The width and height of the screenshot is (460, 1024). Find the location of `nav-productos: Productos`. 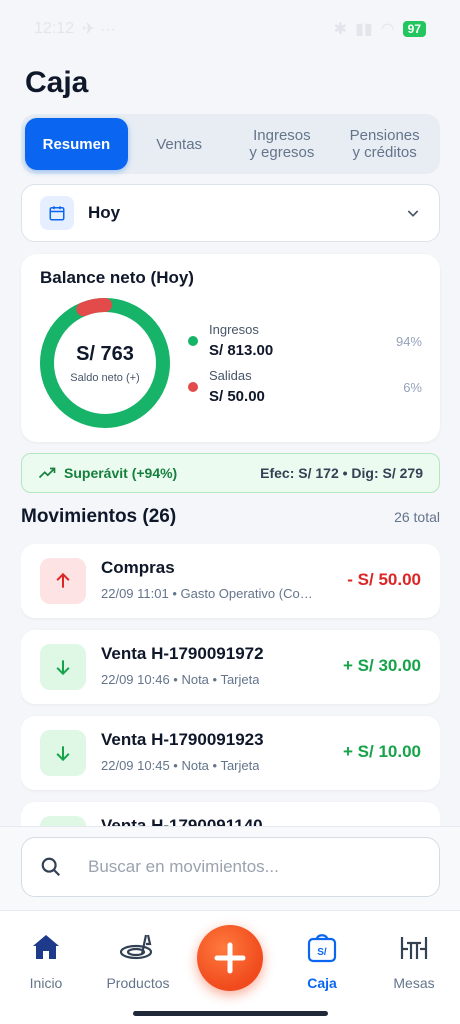

nav-productos: Productos is located at coordinates (138, 960).